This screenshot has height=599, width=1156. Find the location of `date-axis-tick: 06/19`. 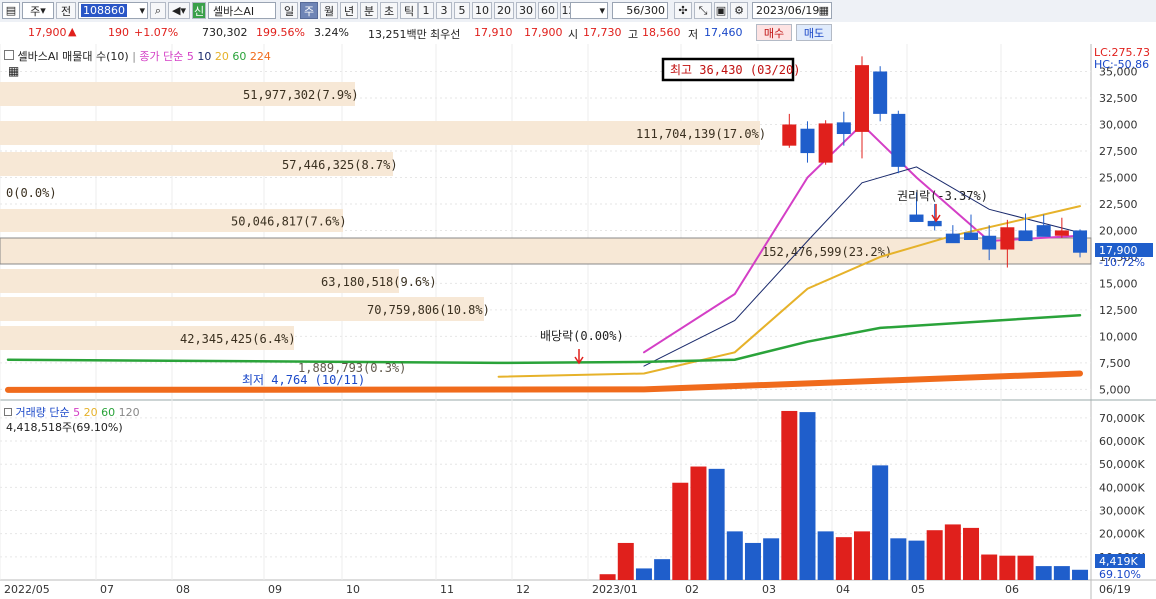

date-axis-tick: 06/19 is located at coordinates (1115, 589).